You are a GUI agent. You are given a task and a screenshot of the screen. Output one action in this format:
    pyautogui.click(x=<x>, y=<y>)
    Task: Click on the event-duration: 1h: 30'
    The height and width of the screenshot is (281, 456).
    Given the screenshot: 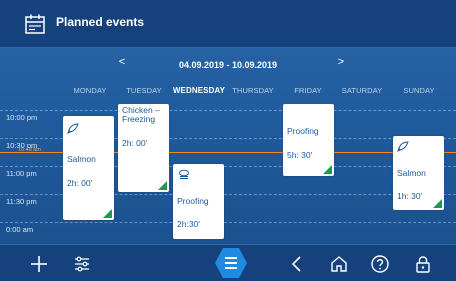 What is the action you would take?
    pyautogui.click(x=410, y=196)
    